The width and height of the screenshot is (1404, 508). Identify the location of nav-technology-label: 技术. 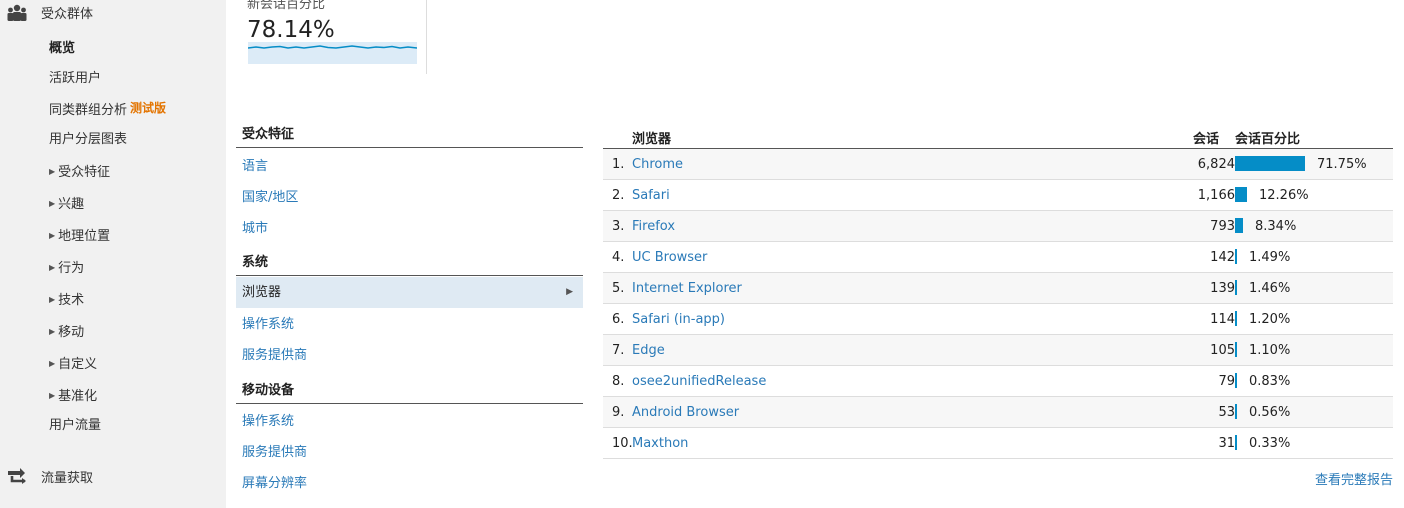
(71, 300).